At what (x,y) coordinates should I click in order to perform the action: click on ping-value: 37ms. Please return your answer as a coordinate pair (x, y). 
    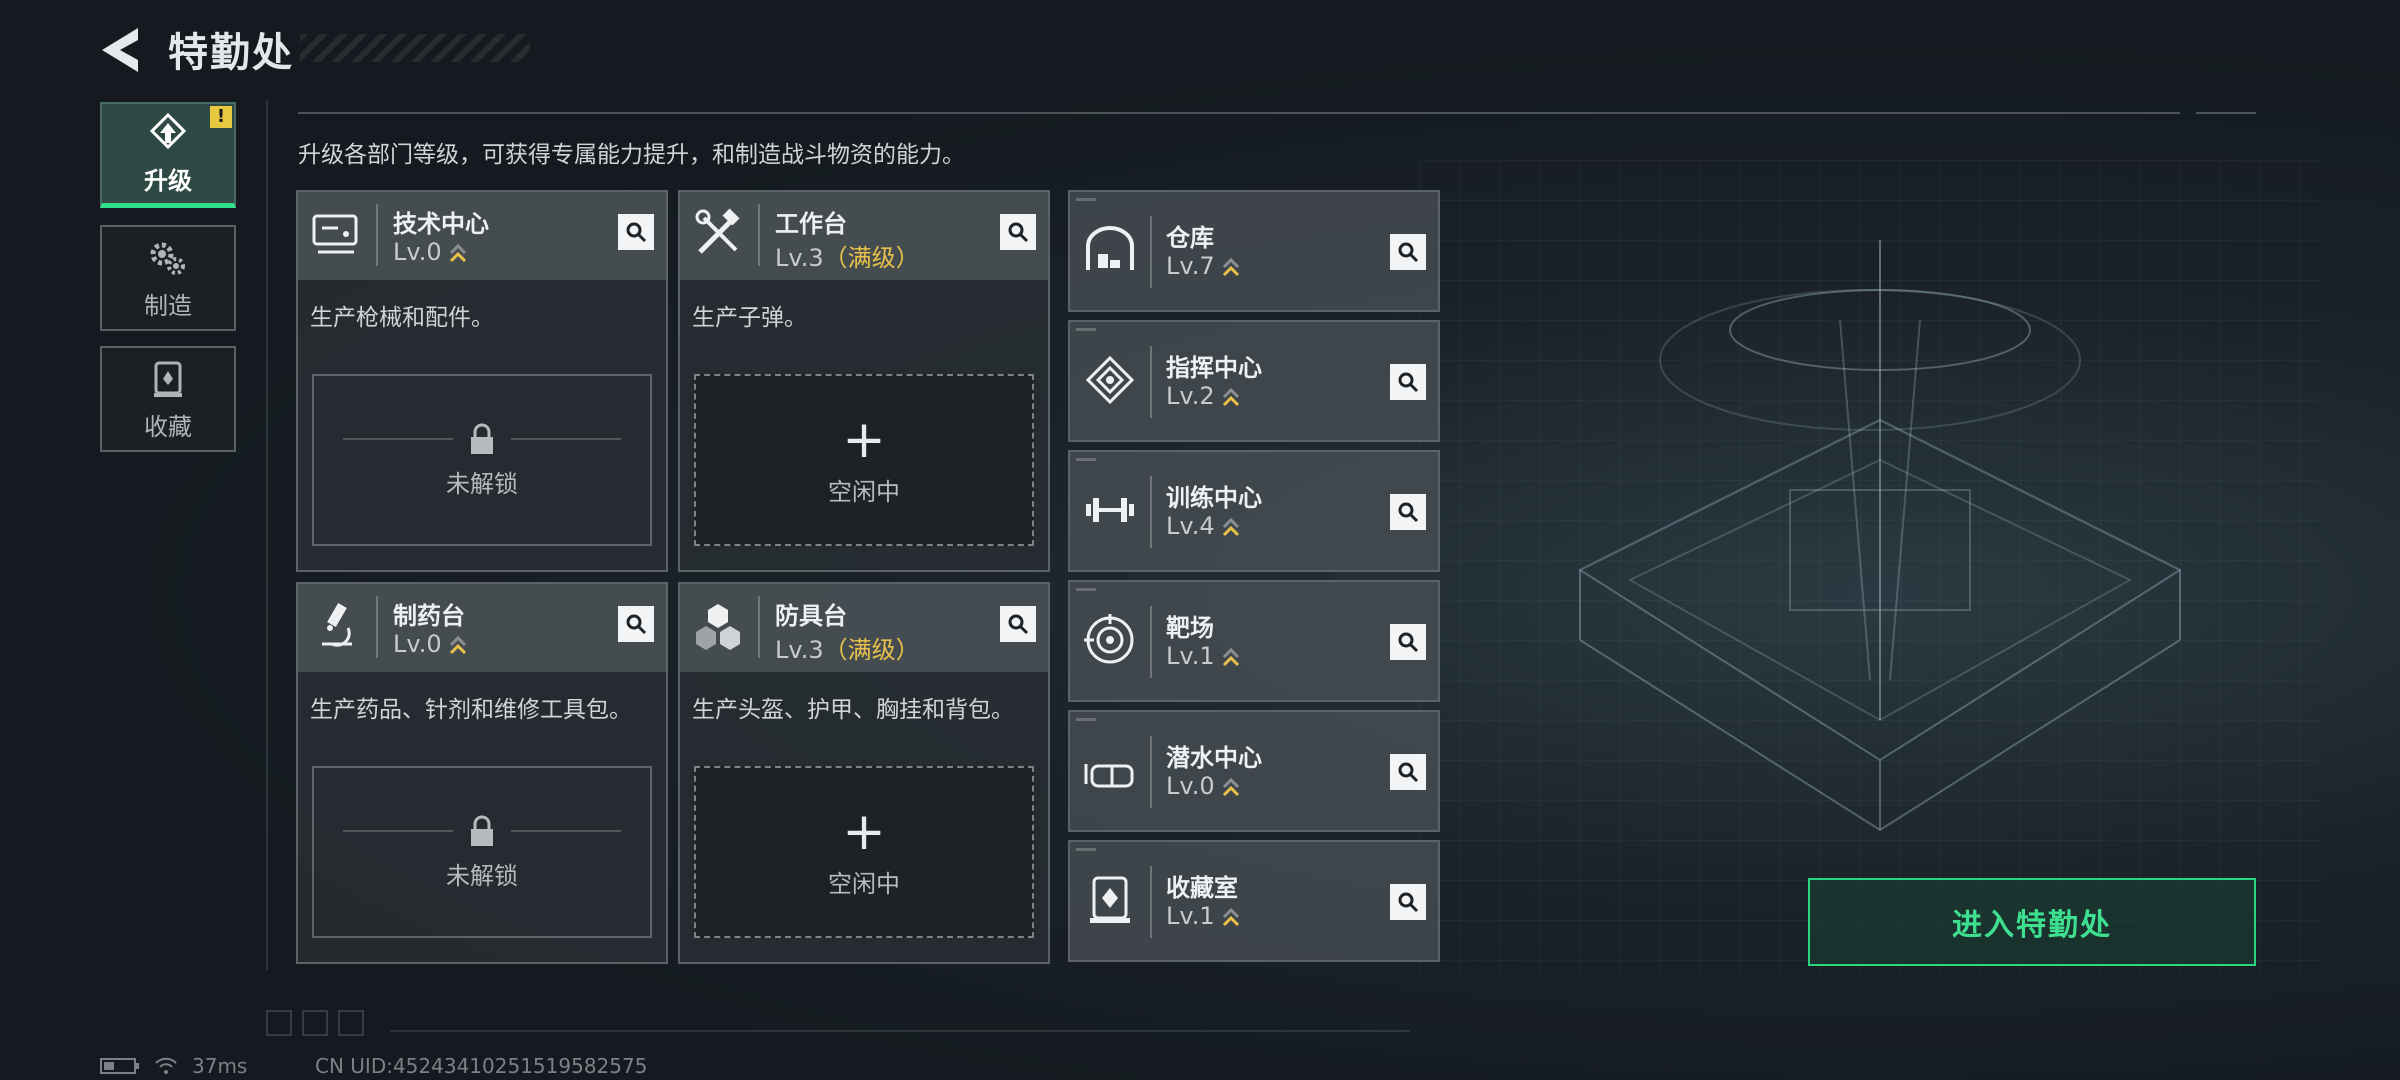
    Looking at the image, I should click on (220, 1066).